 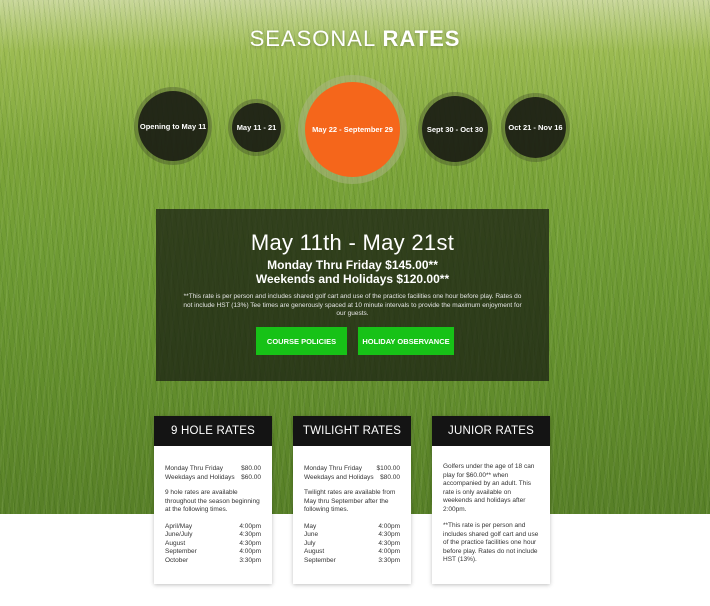 I want to click on card-title: TWILIGHT RATES, so click(x=352, y=431).